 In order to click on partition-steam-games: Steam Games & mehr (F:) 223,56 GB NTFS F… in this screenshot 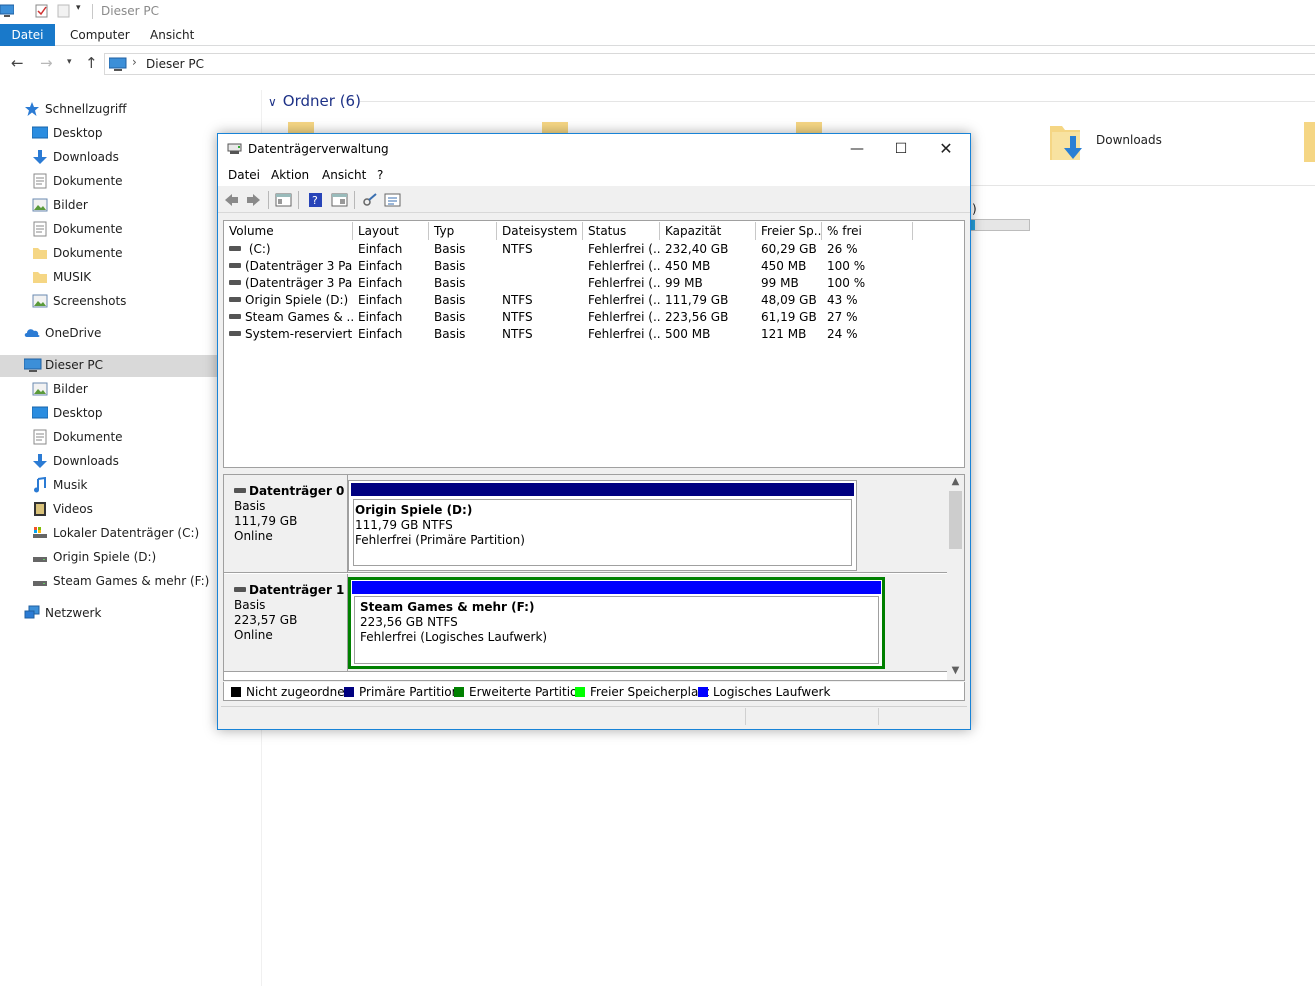, I will do `click(616, 623)`.